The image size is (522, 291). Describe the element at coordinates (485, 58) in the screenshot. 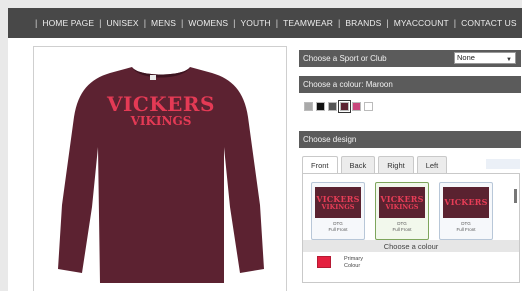

I see `sport-select: None ▼` at that location.